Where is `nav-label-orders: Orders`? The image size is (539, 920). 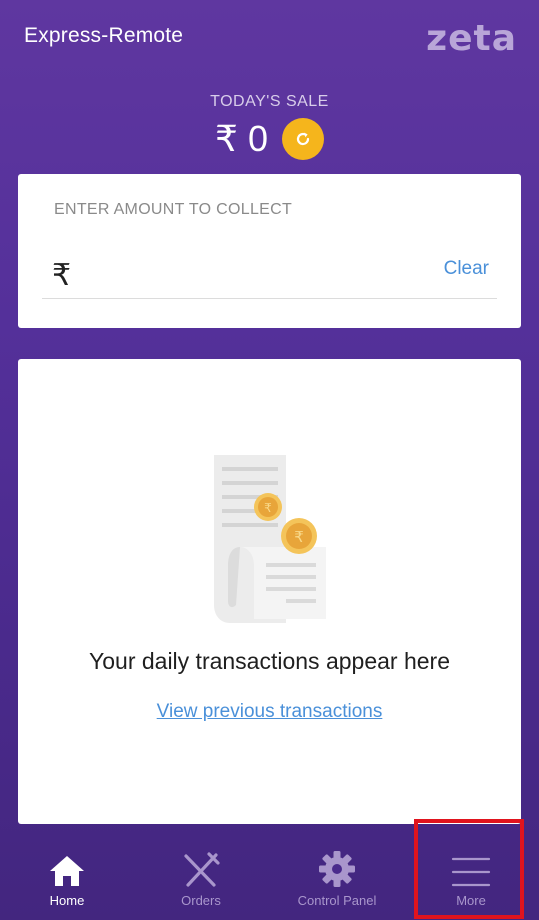
nav-label-orders: Orders is located at coordinates (201, 900).